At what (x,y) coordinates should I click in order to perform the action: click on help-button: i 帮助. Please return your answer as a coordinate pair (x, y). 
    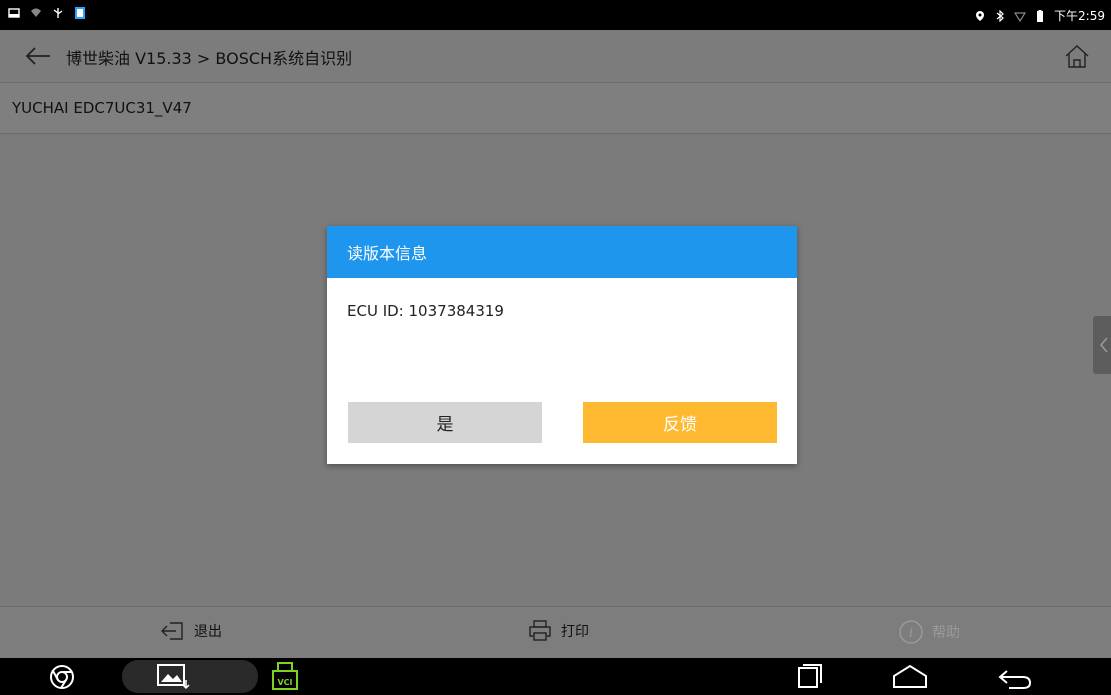
    Looking at the image, I should click on (929, 632).